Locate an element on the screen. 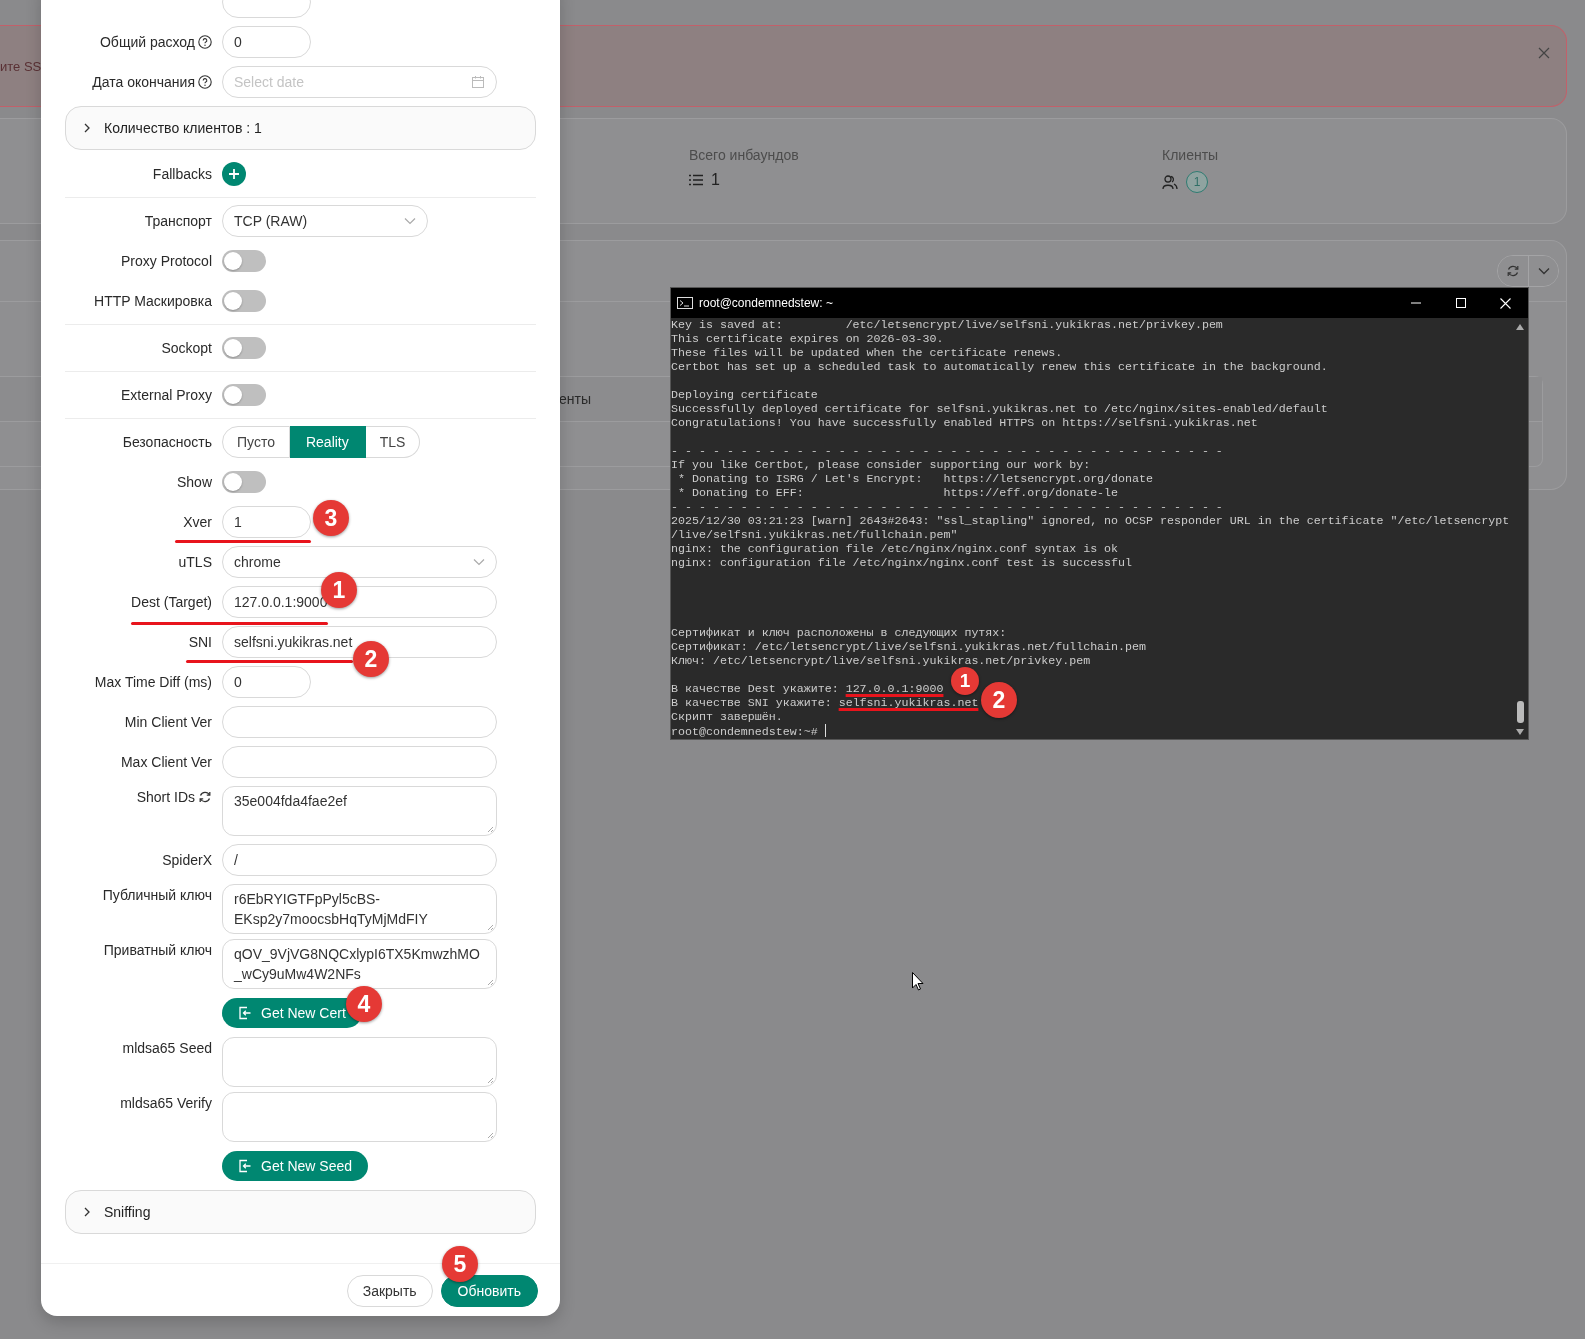 The width and height of the screenshot is (1585, 1339). terminal-line: * Donating to ISRG / Let's Encrypt: https://letsencrypt.org/donate is located at coordinates (915, 479).